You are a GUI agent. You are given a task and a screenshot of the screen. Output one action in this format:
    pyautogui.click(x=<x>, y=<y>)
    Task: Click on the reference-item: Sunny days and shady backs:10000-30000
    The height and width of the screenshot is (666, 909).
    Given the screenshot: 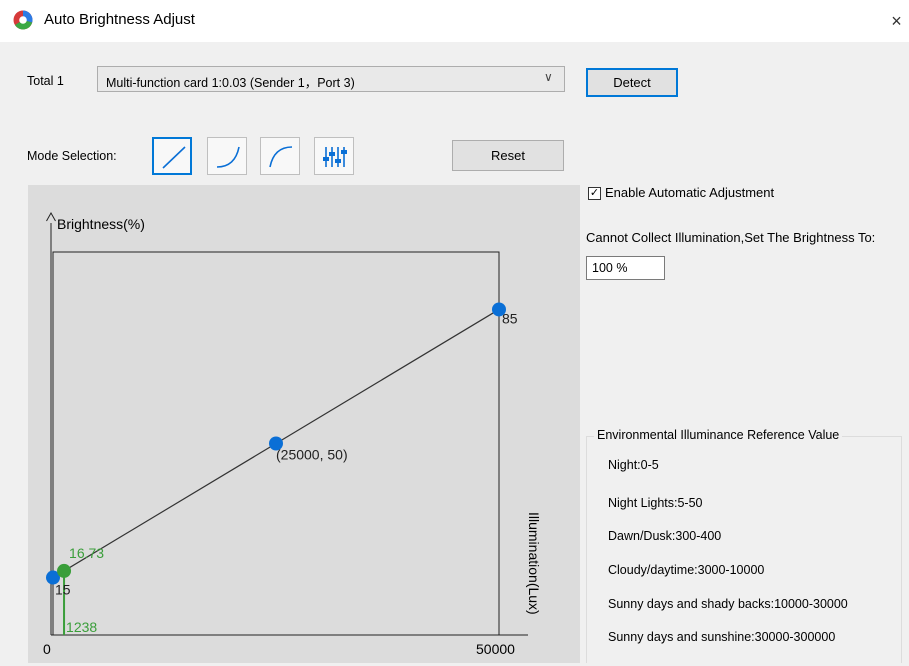 What is the action you would take?
    pyautogui.click(x=728, y=604)
    